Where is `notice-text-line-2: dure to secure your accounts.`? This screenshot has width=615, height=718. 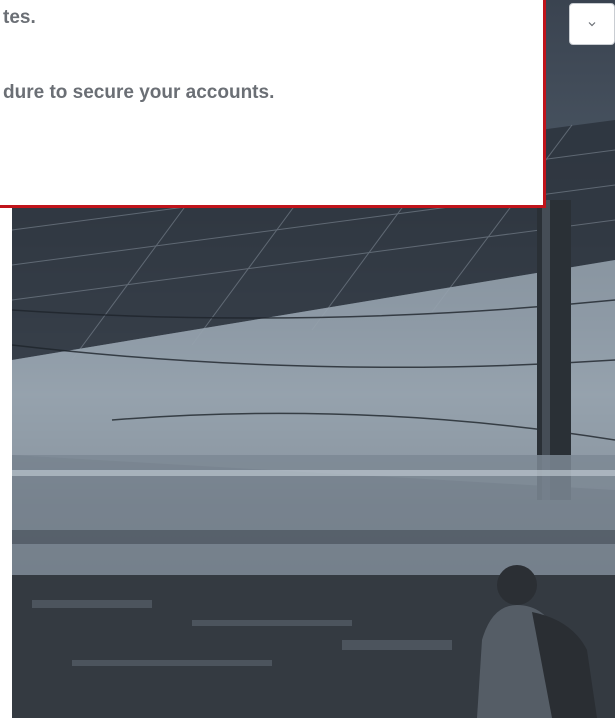 notice-text-line-2: dure to secure your accounts. is located at coordinates (139, 92).